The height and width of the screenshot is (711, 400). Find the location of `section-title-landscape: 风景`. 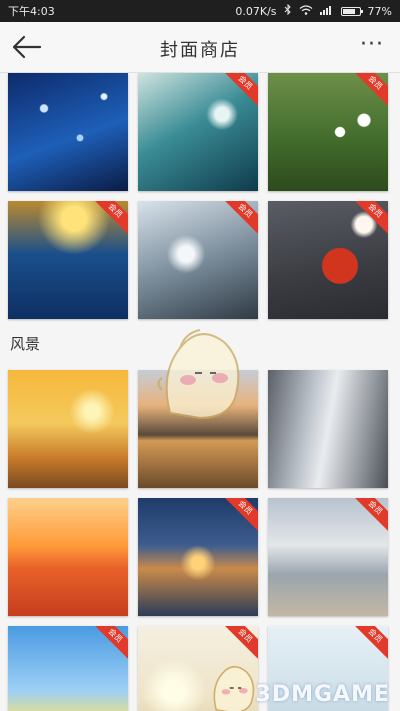

section-title-landscape: 风景 is located at coordinates (25, 344).